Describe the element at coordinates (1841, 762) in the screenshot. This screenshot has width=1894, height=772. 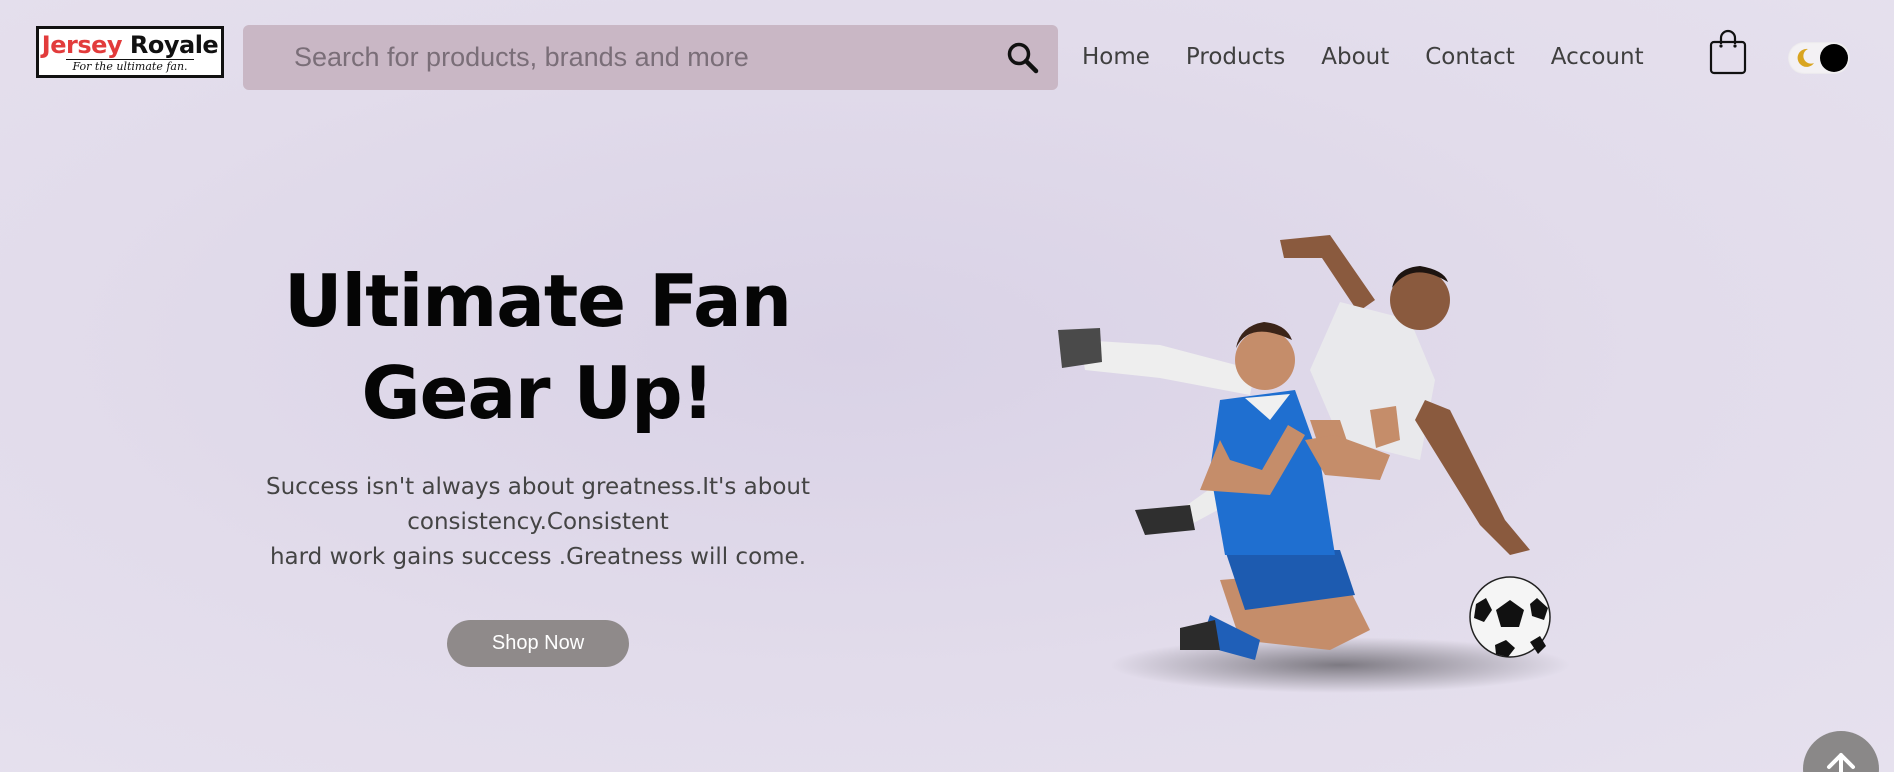
I see `arrow-up-icon` at that location.